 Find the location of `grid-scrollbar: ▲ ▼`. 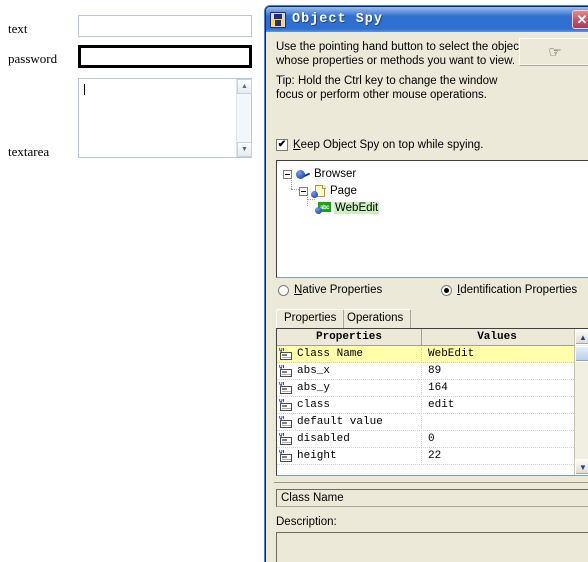

grid-scrollbar: ▲ ▼ is located at coordinates (581, 402).